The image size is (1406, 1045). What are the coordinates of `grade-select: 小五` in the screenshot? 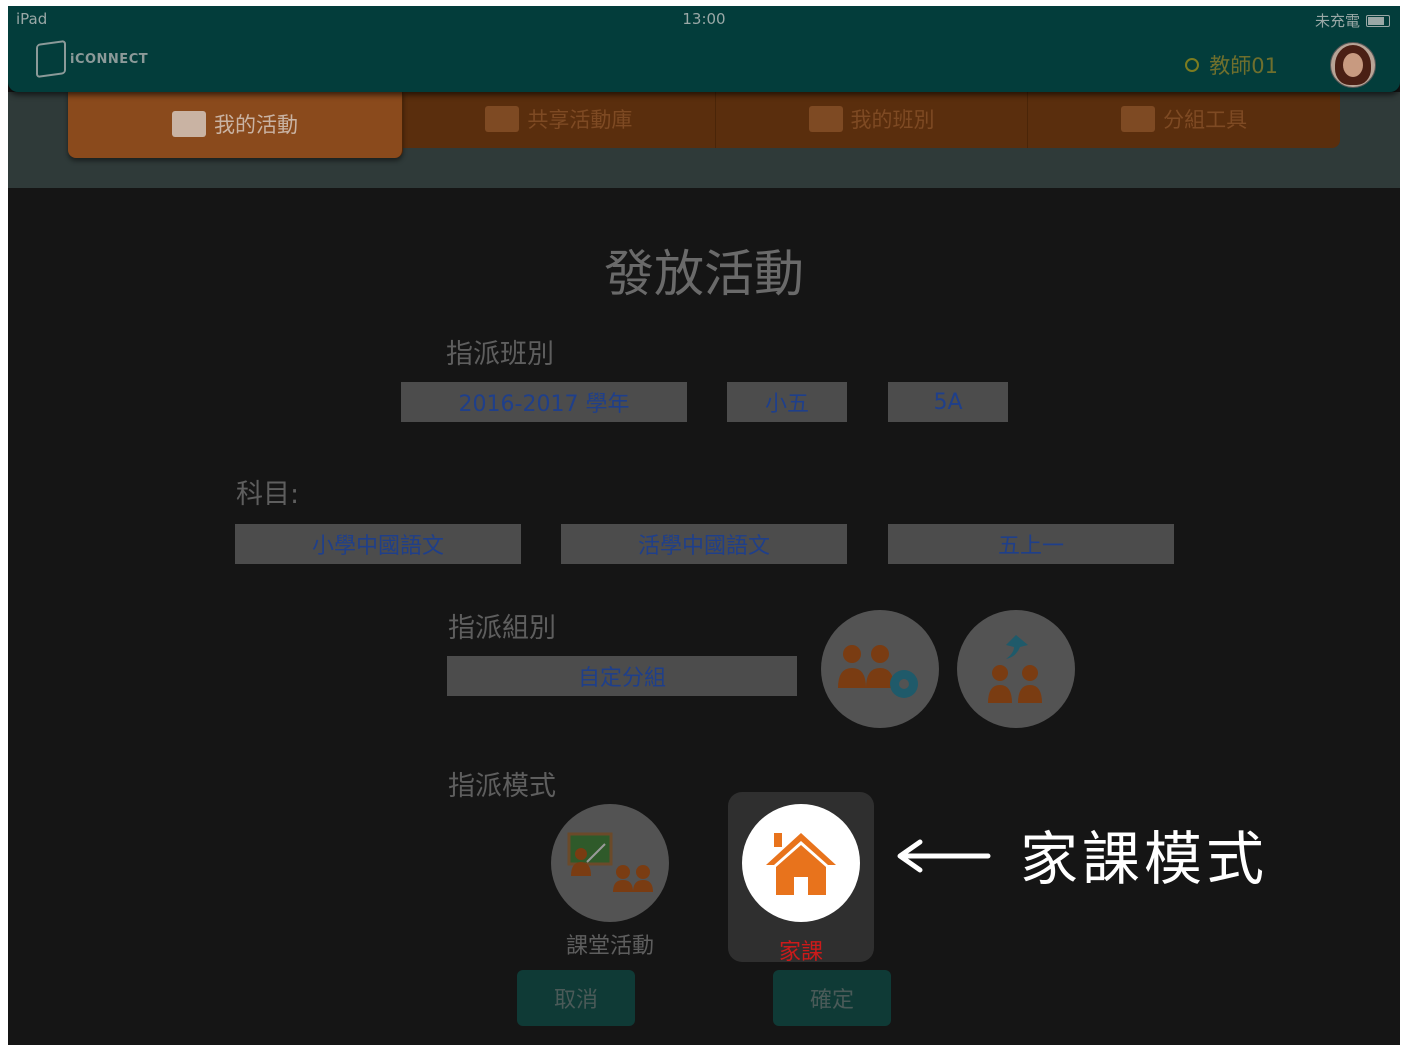 It's located at (787, 402).